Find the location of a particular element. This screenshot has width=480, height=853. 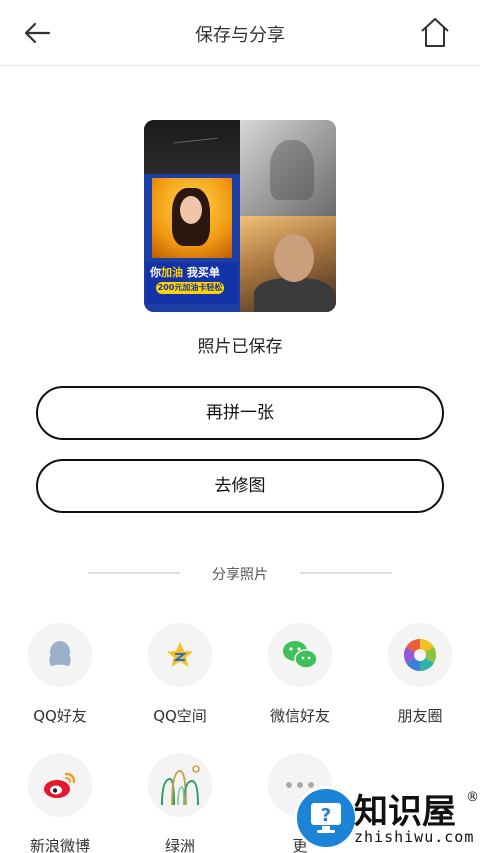

collage-again-button: 再拼一张 is located at coordinates (240, 413).